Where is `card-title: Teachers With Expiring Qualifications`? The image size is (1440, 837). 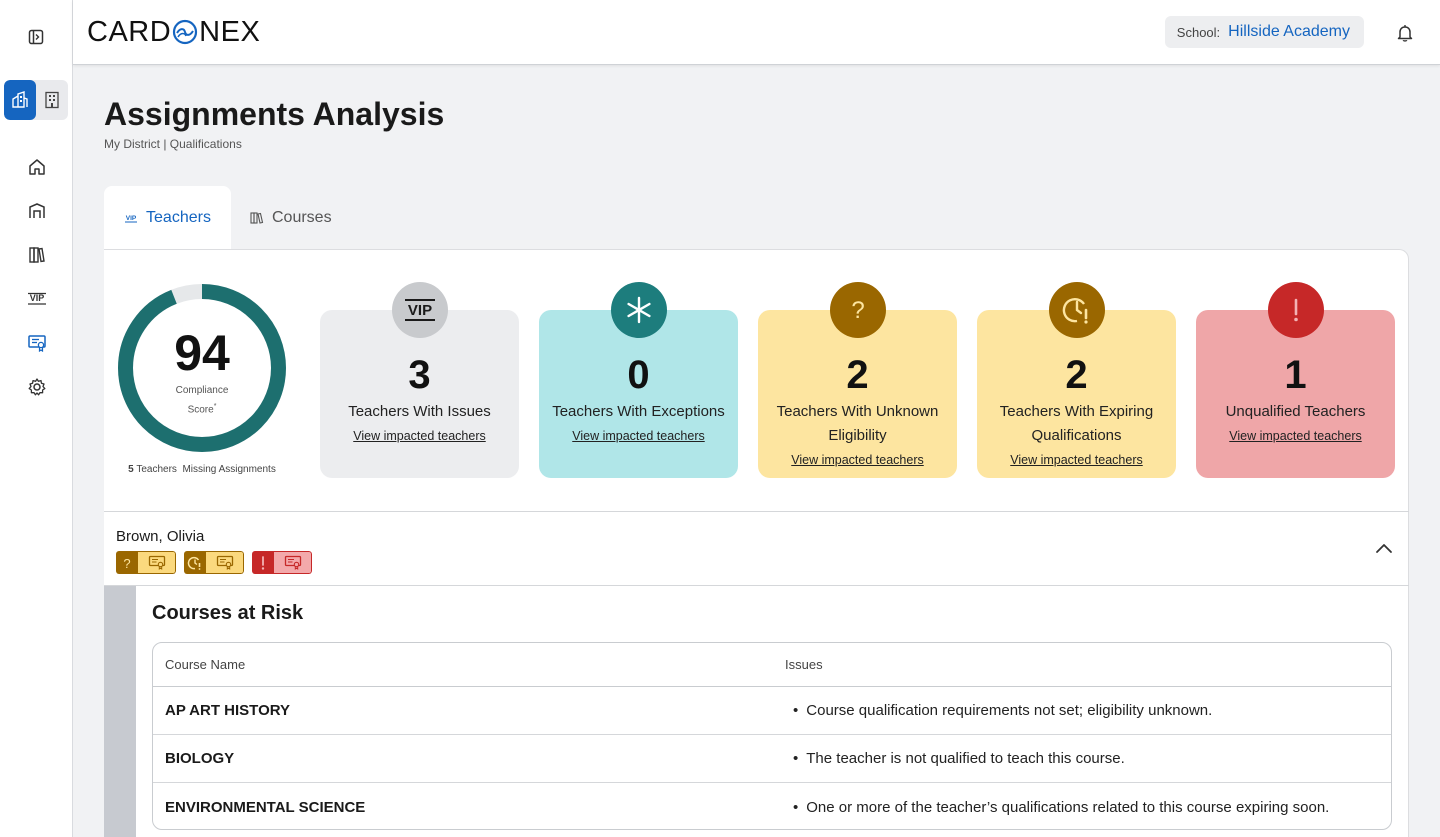
card-title: Teachers With Expiring Qualifications is located at coordinates (1076, 423).